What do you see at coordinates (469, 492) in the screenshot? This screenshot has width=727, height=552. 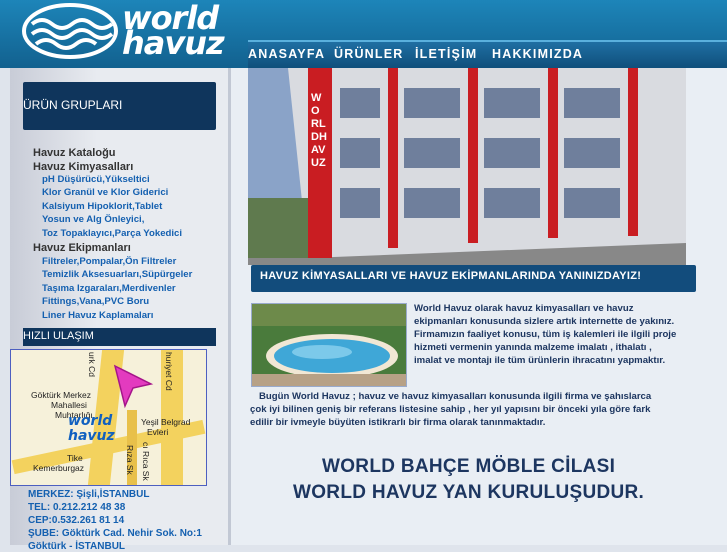 I see `big-heading-2: WORLD HAVUZ YAN KURULUŞUDUR.` at bounding box center [469, 492].